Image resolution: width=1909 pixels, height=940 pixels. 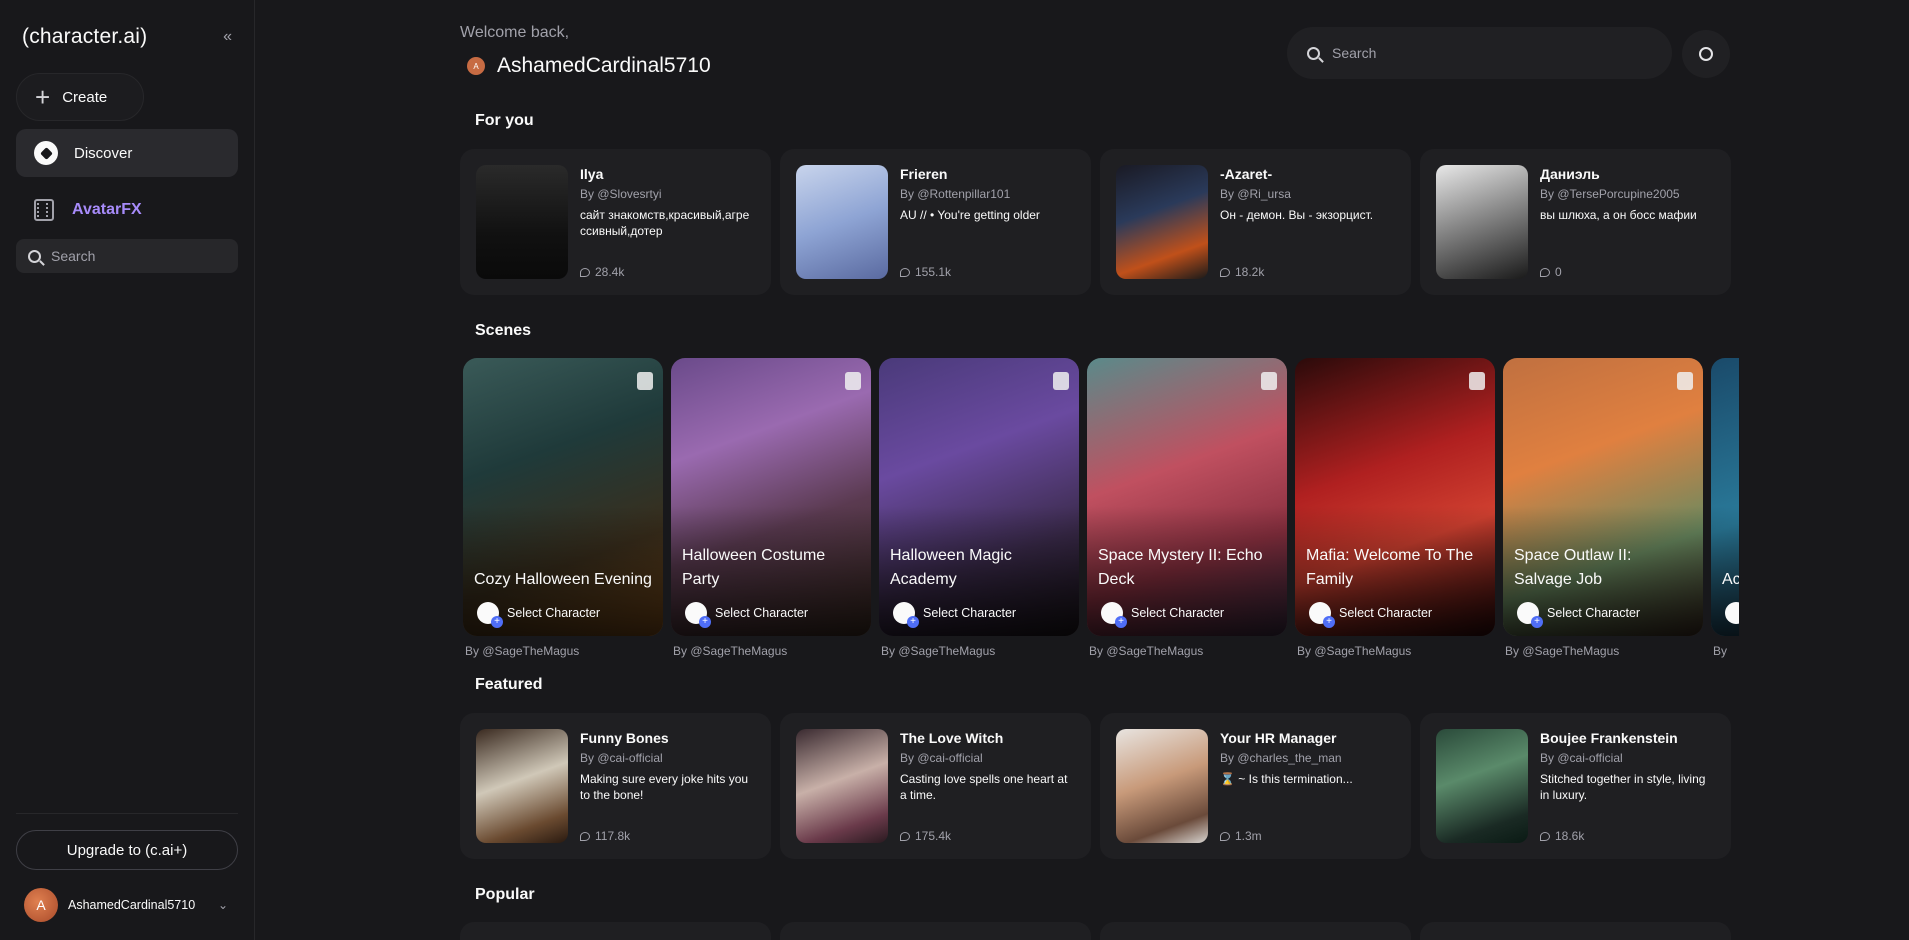 I want to click on scene-title: Space Mystery II: Echo Deck, so click(x=1180, y=567).